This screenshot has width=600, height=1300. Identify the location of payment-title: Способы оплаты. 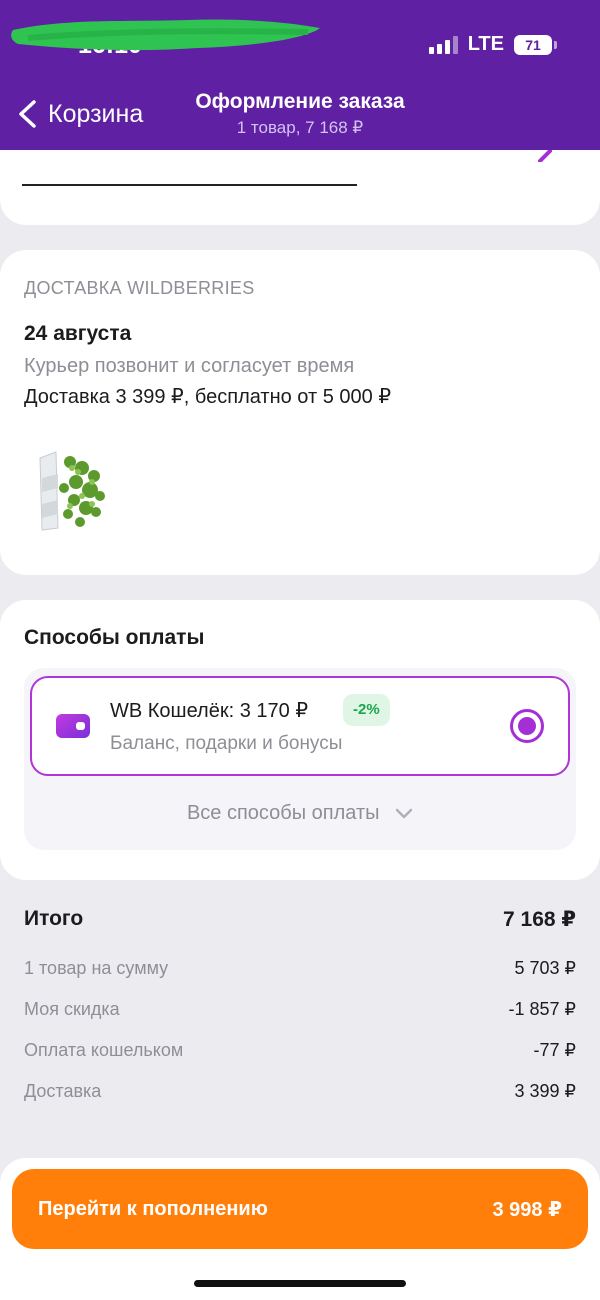
(114, 637).